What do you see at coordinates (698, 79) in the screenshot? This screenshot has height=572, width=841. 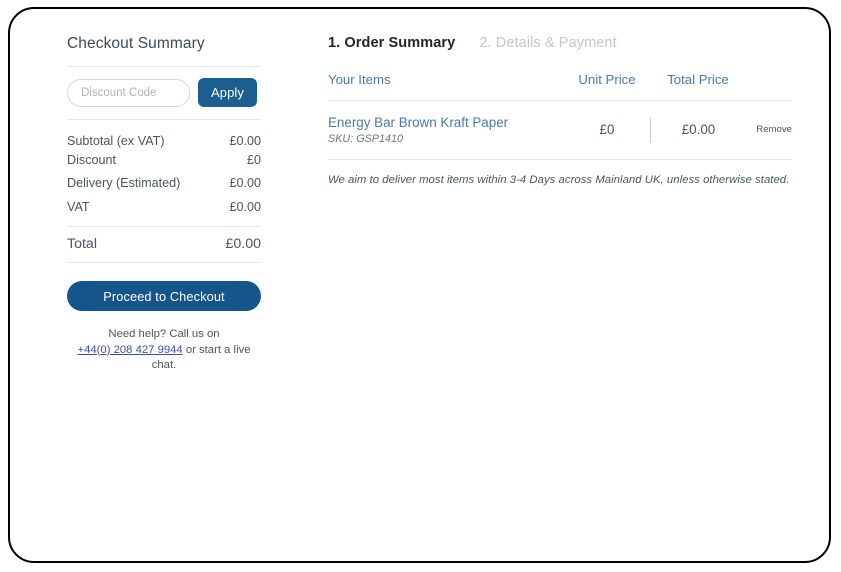 I see `column-header-total-price: Total Price` at bounding box center [698, 79].